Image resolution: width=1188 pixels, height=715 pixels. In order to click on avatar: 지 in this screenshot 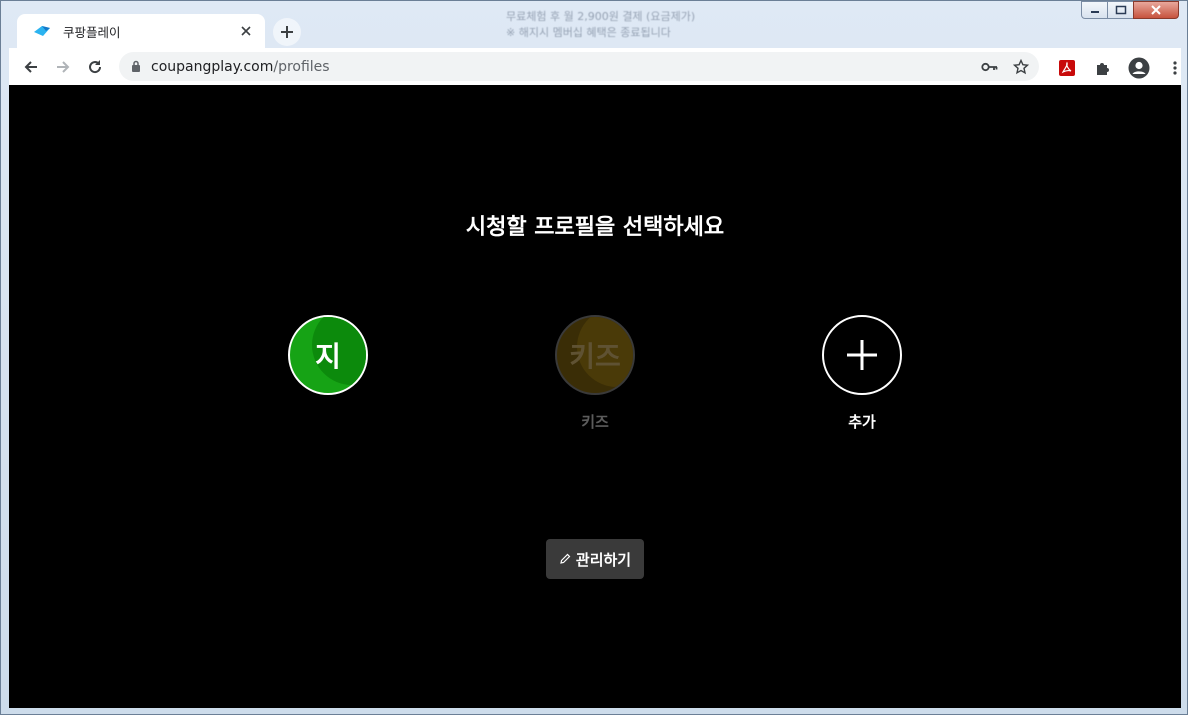, I will do `click(328, 355)`.